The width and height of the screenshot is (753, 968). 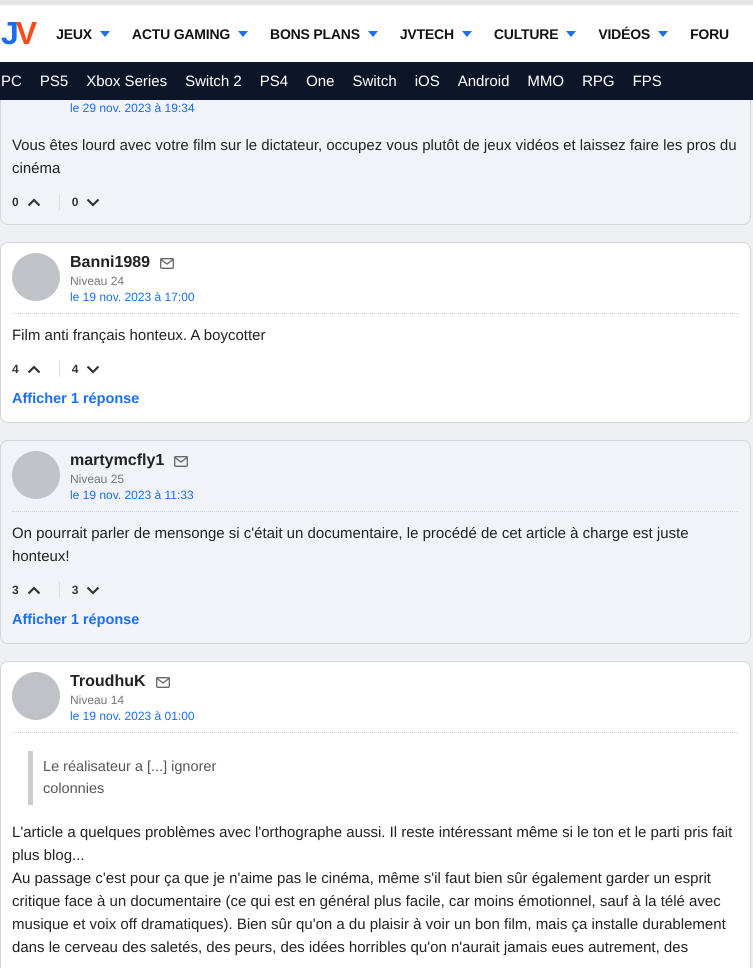 I want to click on menu-item: FORU, so click(x=709, y=34).